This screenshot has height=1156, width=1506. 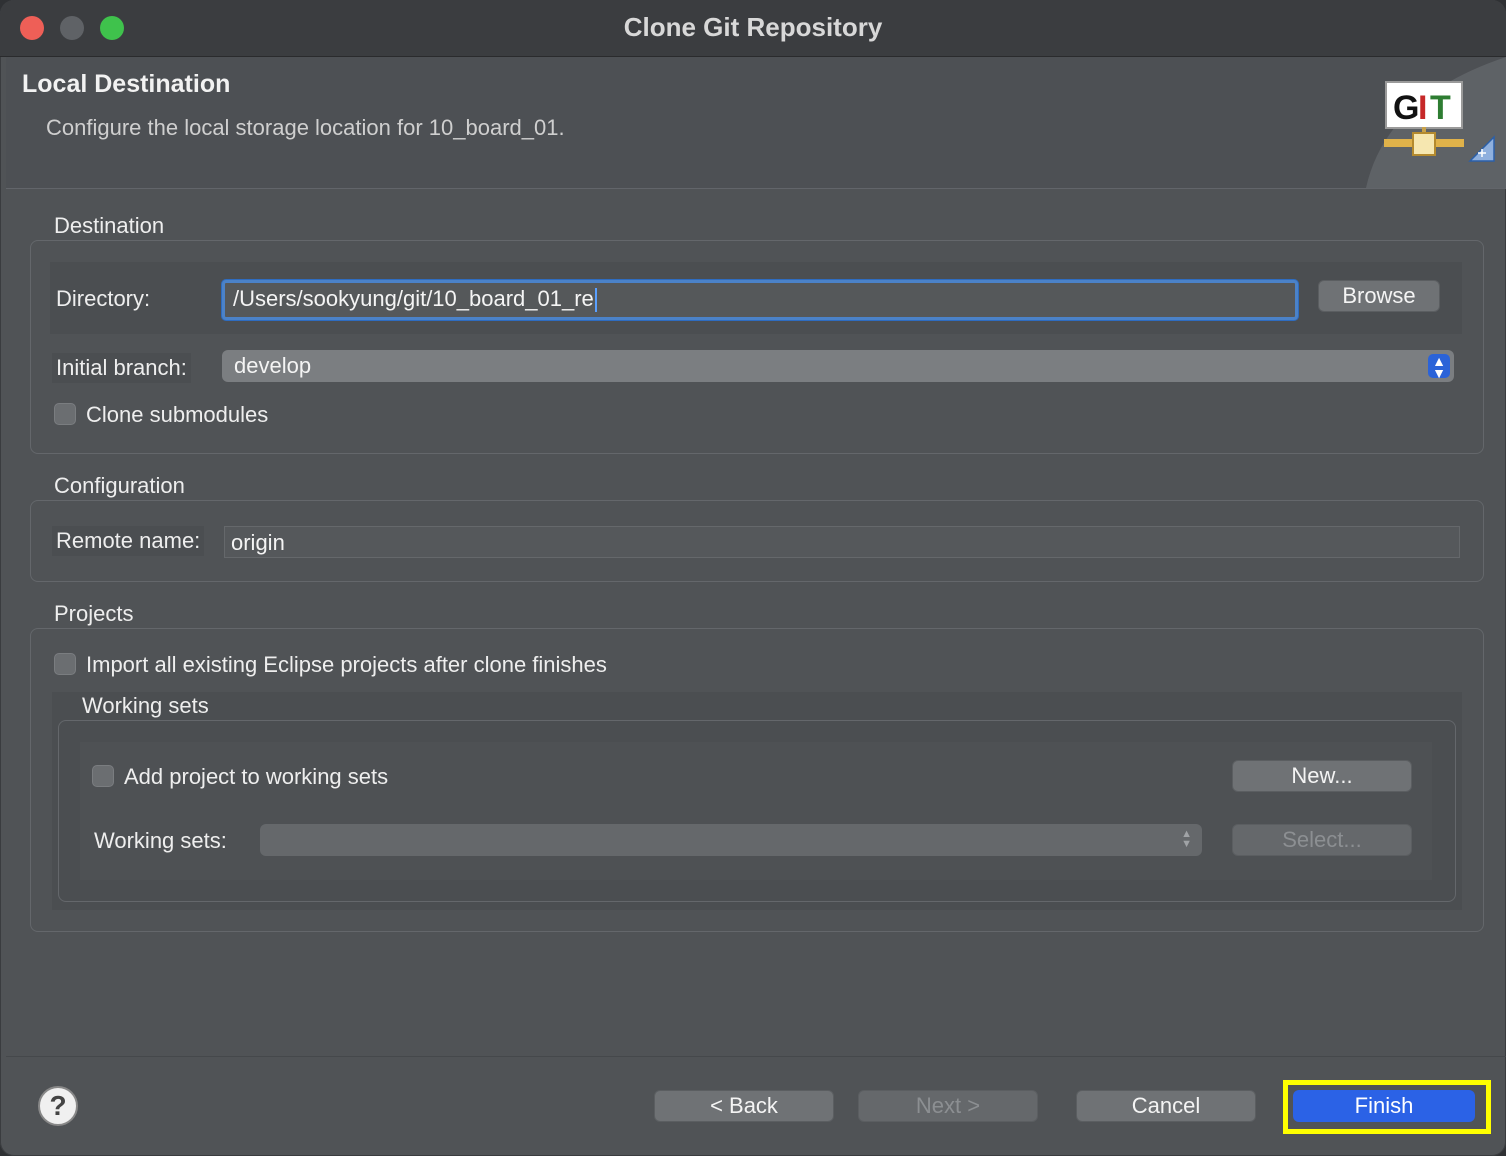 I want to click on working-sets-label: Working sets:, so click(x=160, y=840).